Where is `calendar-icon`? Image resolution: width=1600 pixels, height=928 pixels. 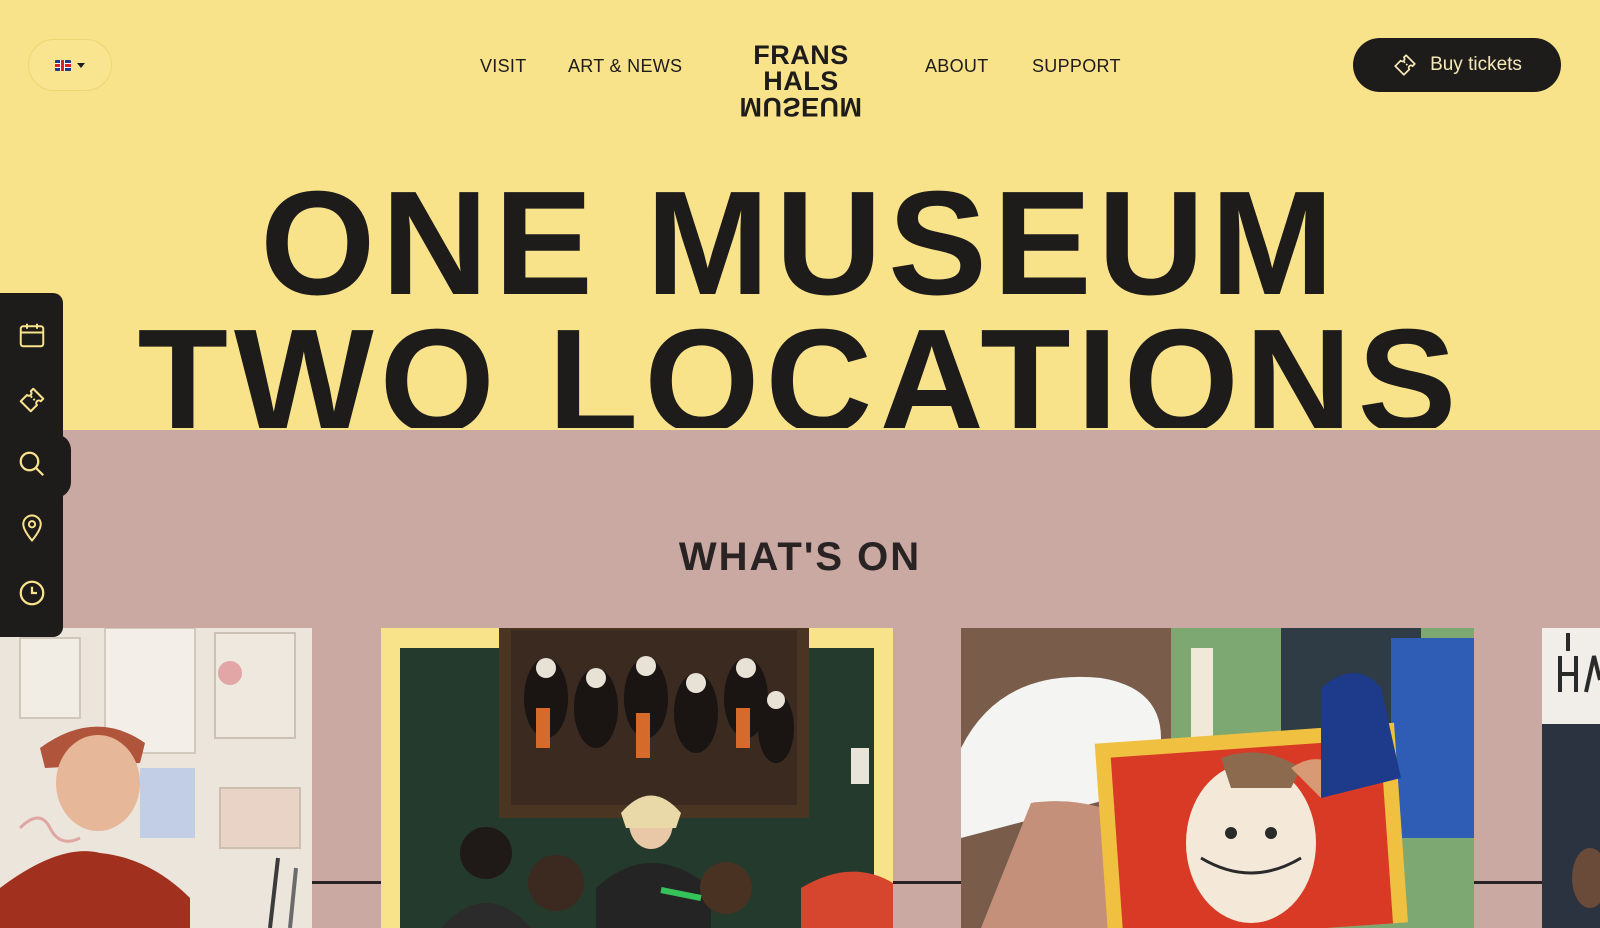
calendar-icon is located at coordinates (31, 335).